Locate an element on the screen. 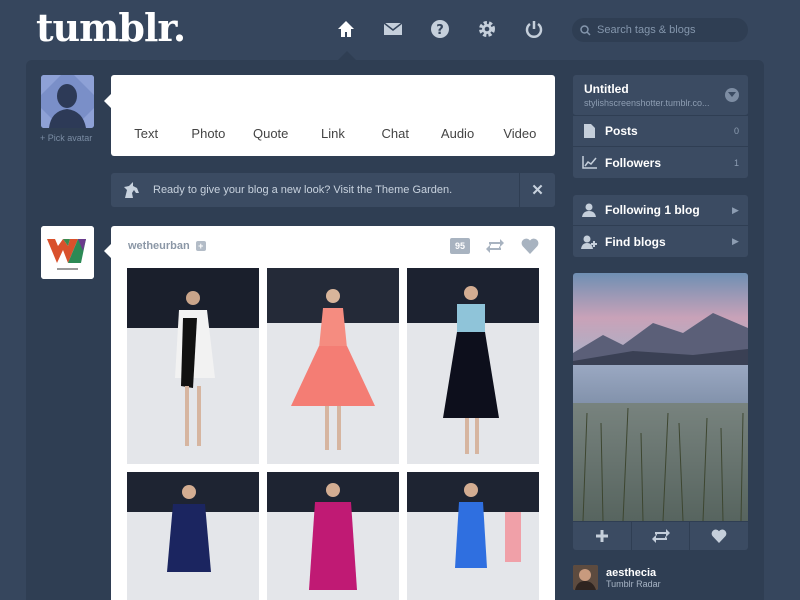  post-pointer is located at coordinates (107, 251).